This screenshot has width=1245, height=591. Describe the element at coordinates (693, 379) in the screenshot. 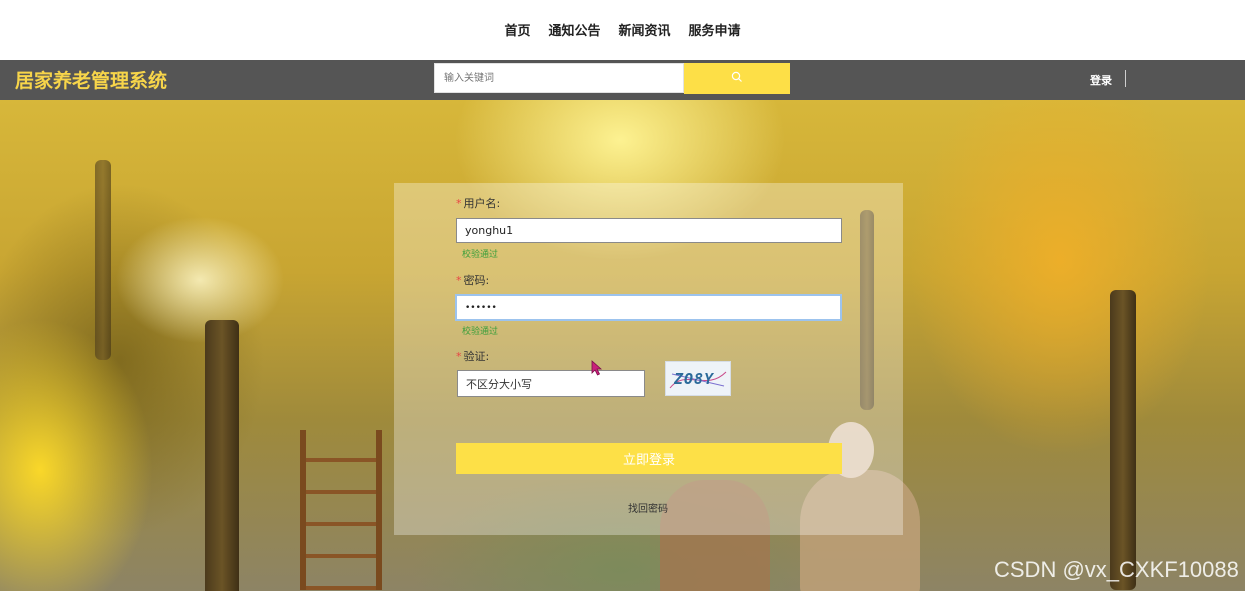

I see `captcha-text: ZO8Y` at that location.